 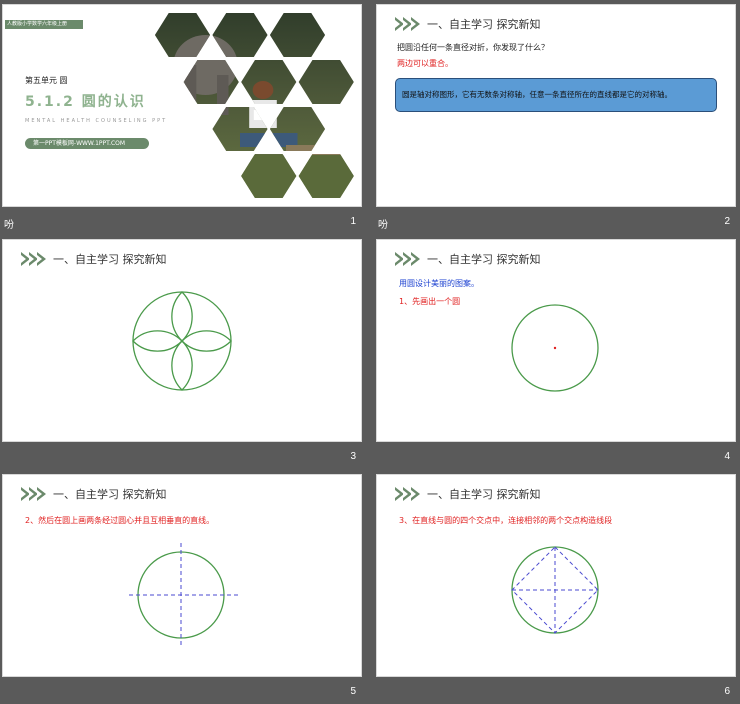 I want to click on inscribed-square-drawing, so click(x=555, y=590).